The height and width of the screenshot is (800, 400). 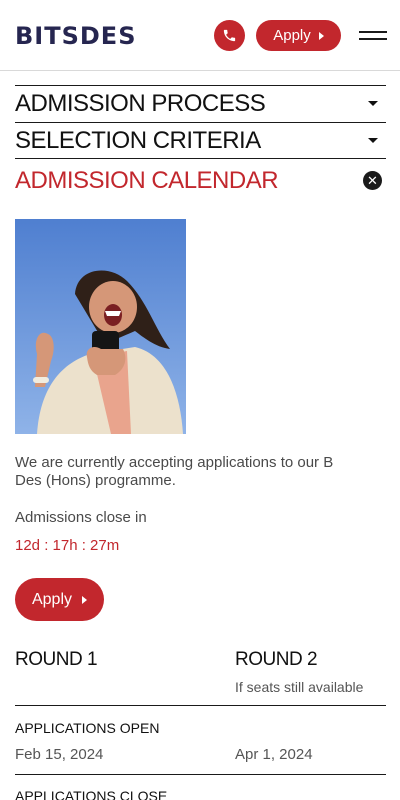 I want to click on site-header: BITSDES Apply, so click(x=200, y=35).